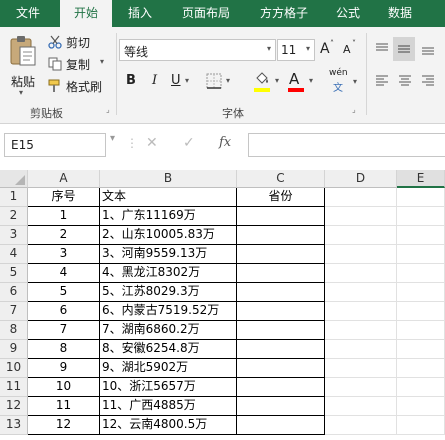 The height and width of the screenshot is (440, 445). What do you see at coordinates (14, 330) in the screenshot?
I see `row-header: 8` at bounding box center [14, 330].